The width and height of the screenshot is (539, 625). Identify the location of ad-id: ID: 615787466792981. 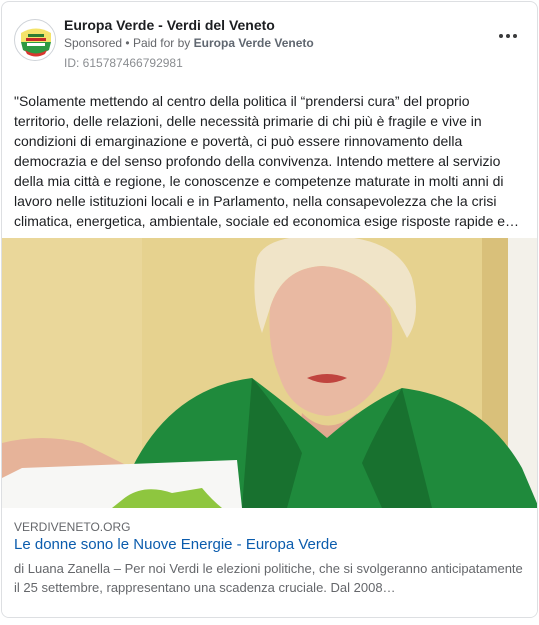
(123, 63).